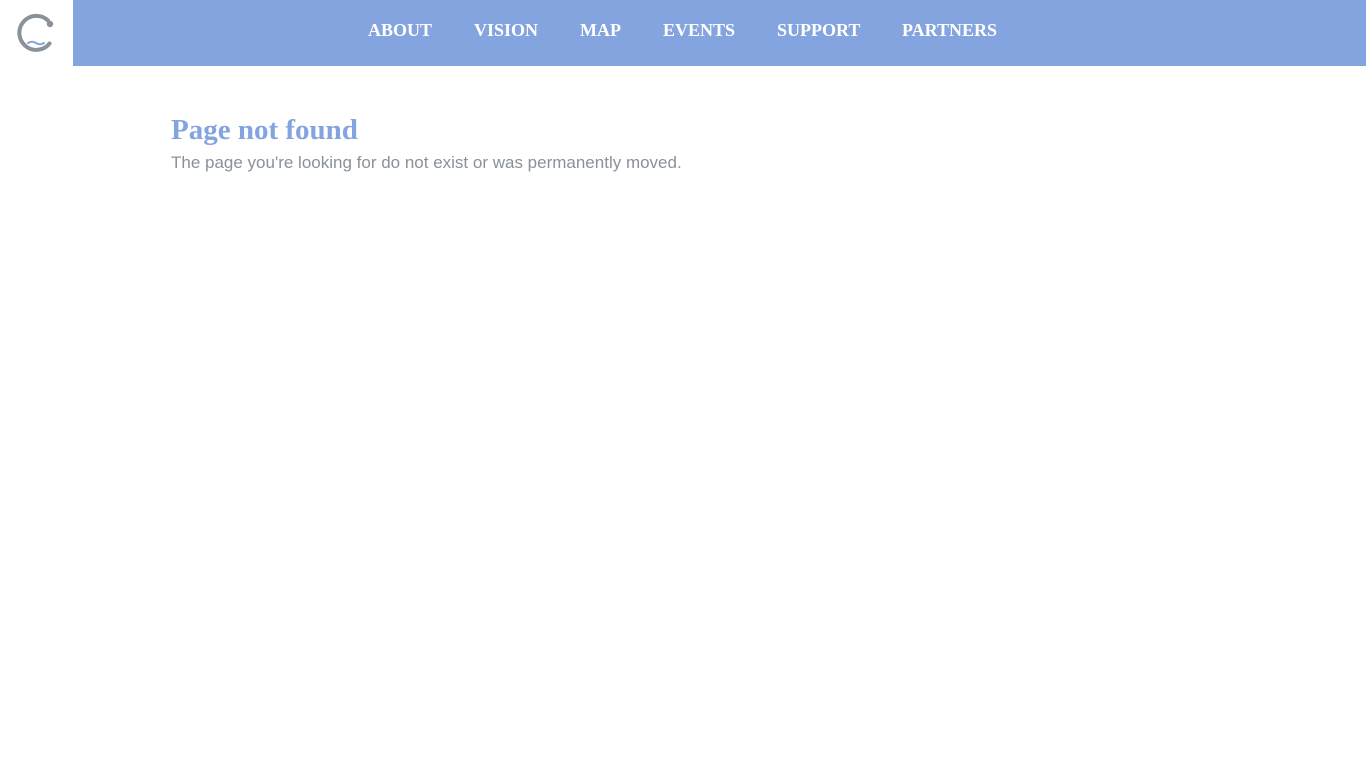 This screenshot has width=1366, height=768. Describe the element at coordinates (506, 30) in the screenshot. I see `nav-item-vision: VISION` at that location.